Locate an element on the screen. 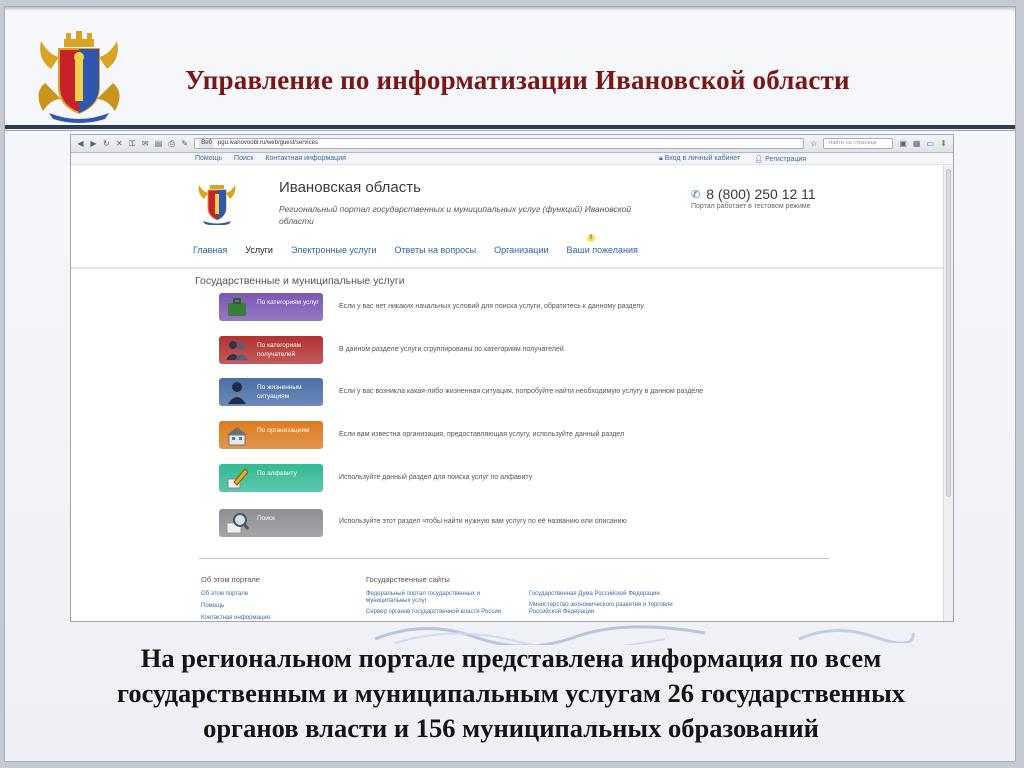  footer-sites-heading: Государственные сайты is located at coordinates (408, 579).